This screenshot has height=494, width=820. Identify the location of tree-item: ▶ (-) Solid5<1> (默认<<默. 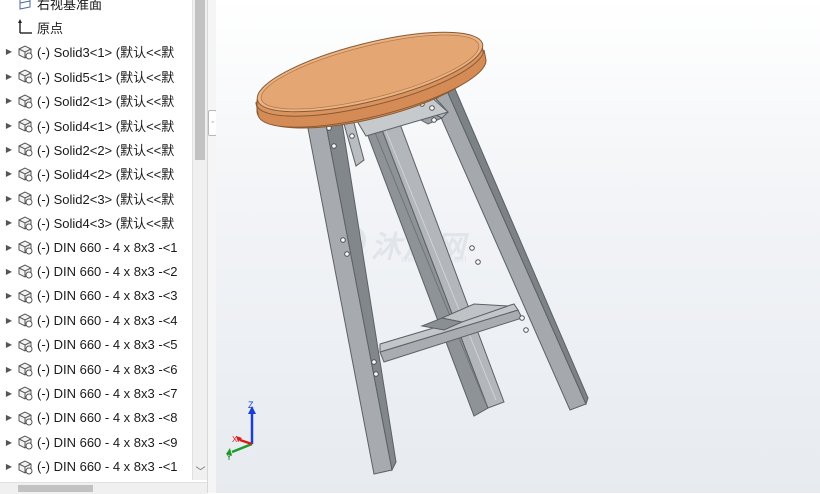
(96, 76).